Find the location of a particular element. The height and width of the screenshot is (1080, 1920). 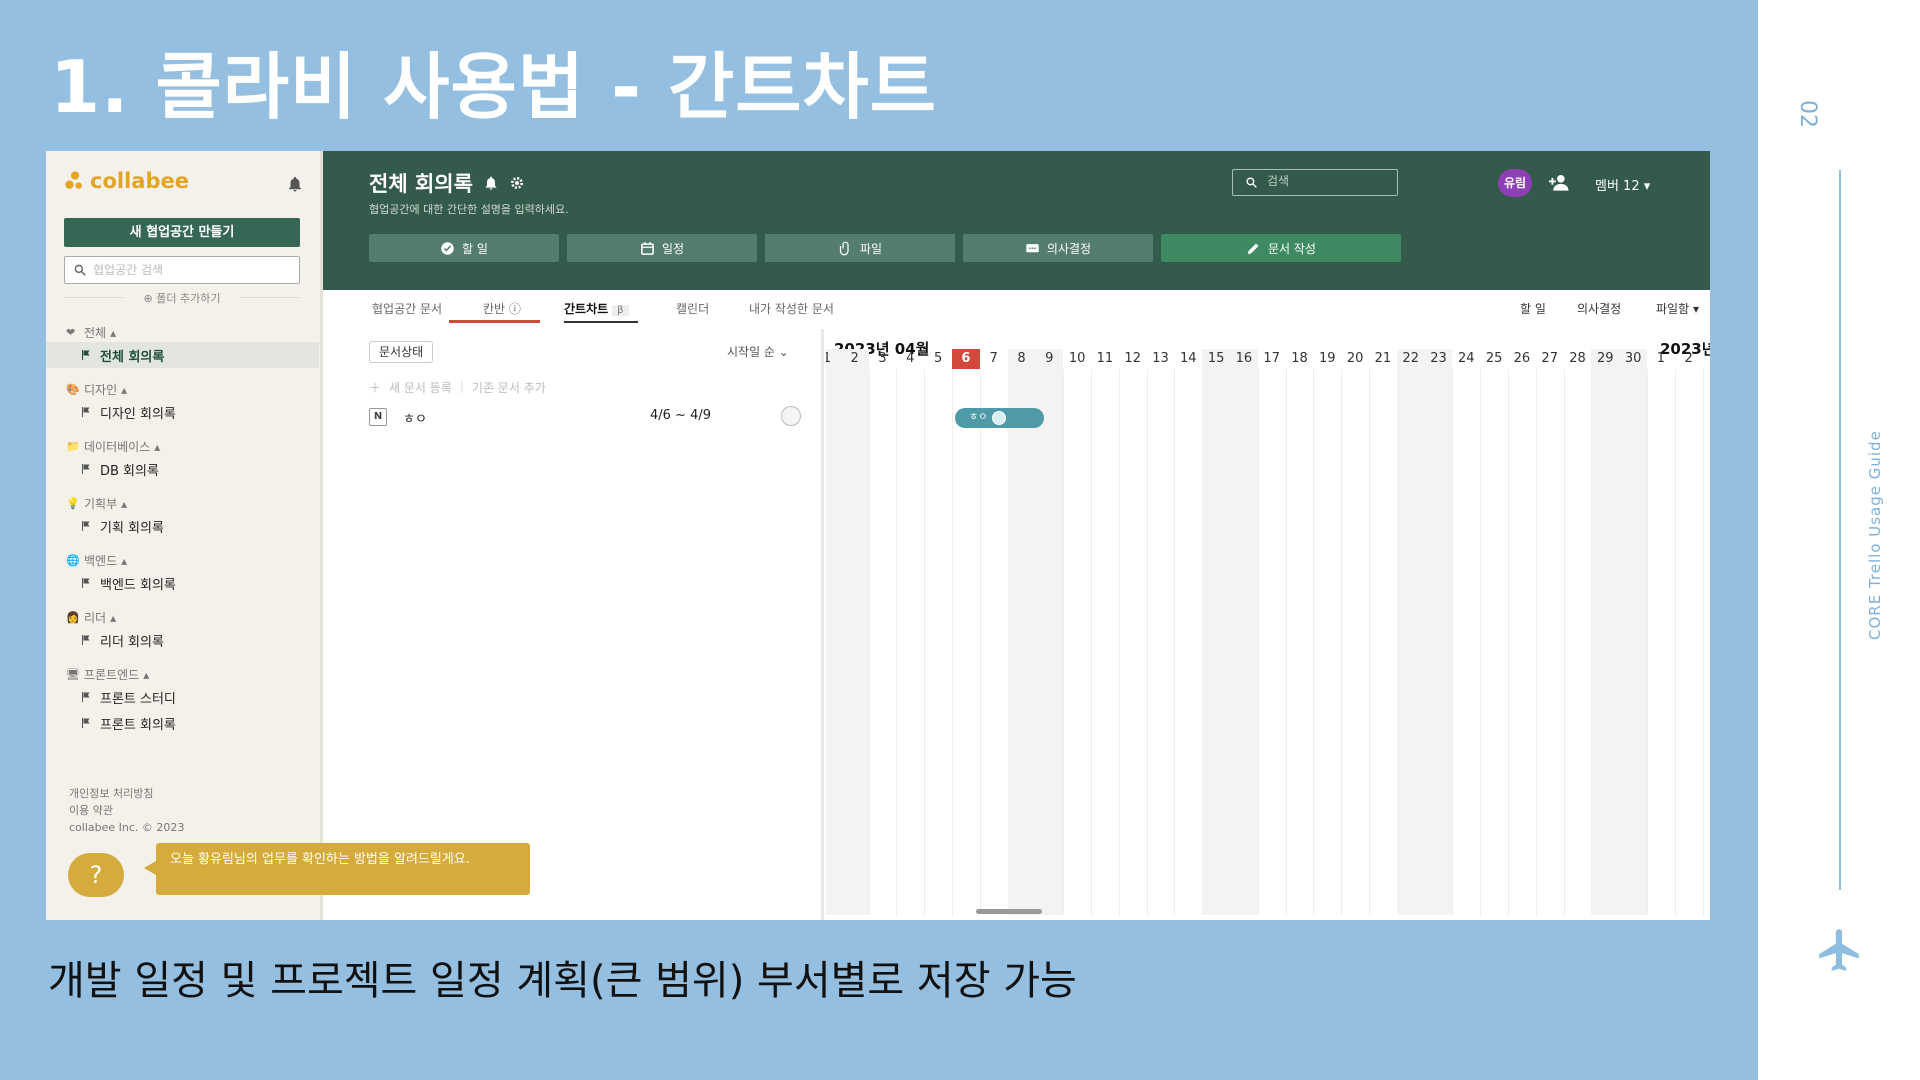

calendar-icon is located at coordinates (647, 248).